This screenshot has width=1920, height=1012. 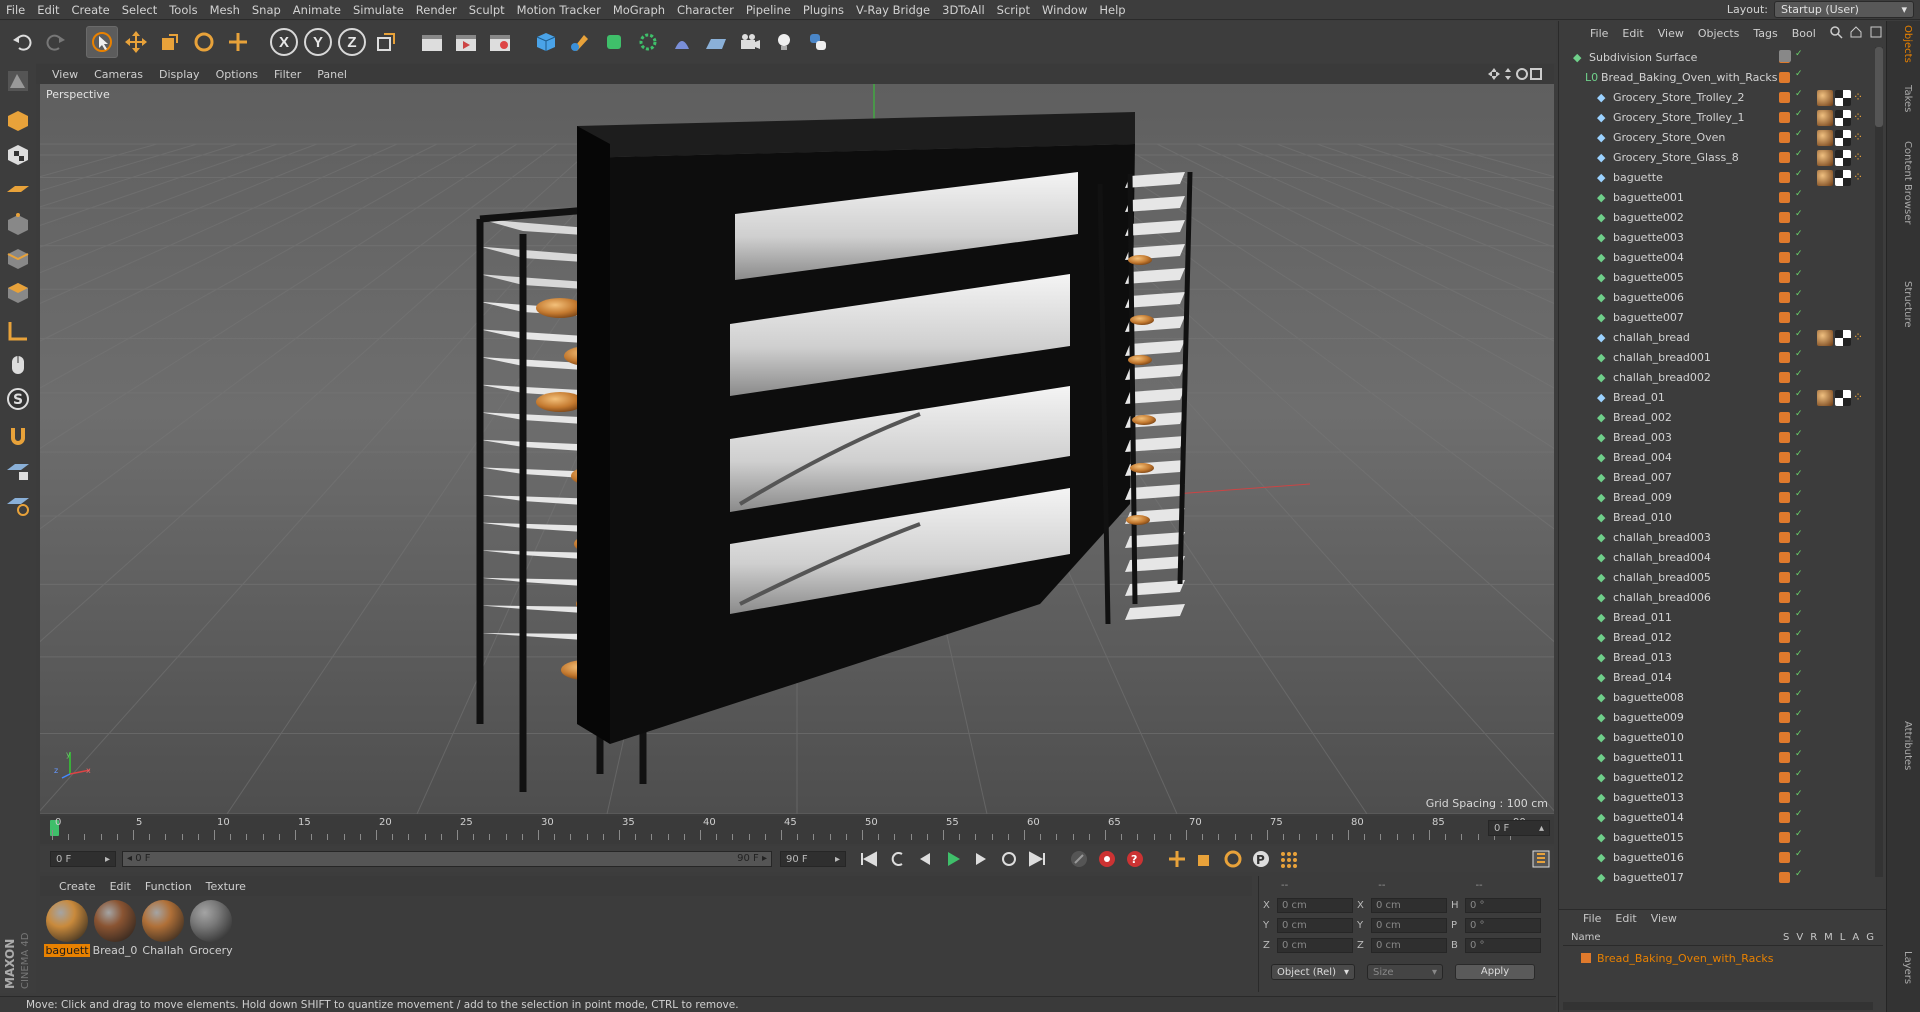 What do you see at coordinates (1037, 859) in the screenshot?
I see `go-to-end-icon` at bounding box center [1037, 859].